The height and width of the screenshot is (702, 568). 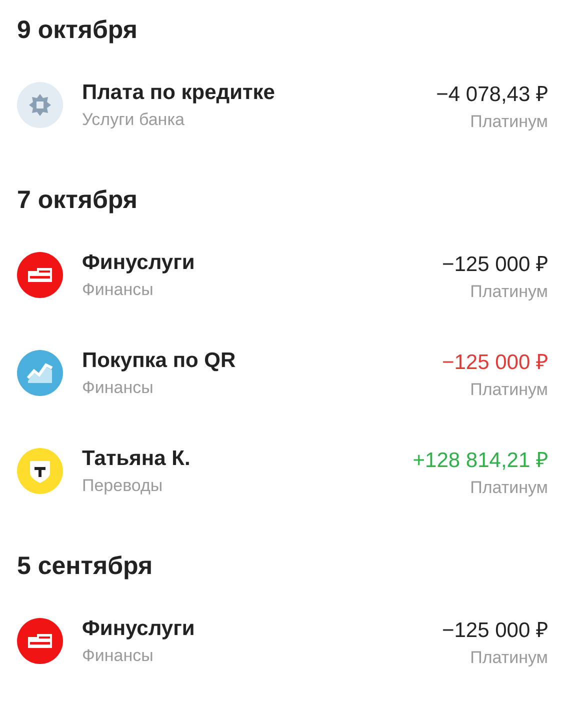 I want to click on operation-title: Покупка по QR, so click(x=252, y=360).